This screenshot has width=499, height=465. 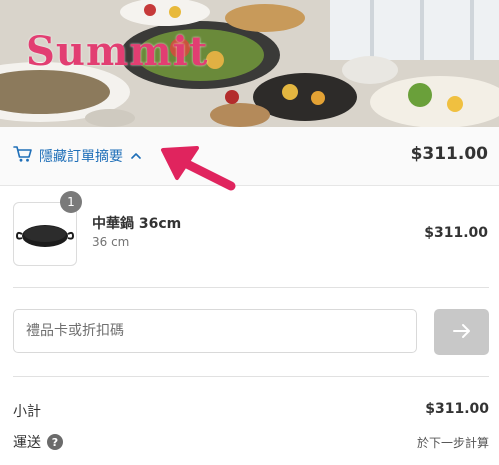 What do you see at coordinates (55, 442) in the screenshot?
I see `help-icon: ?` at bounding box center [55, 442].